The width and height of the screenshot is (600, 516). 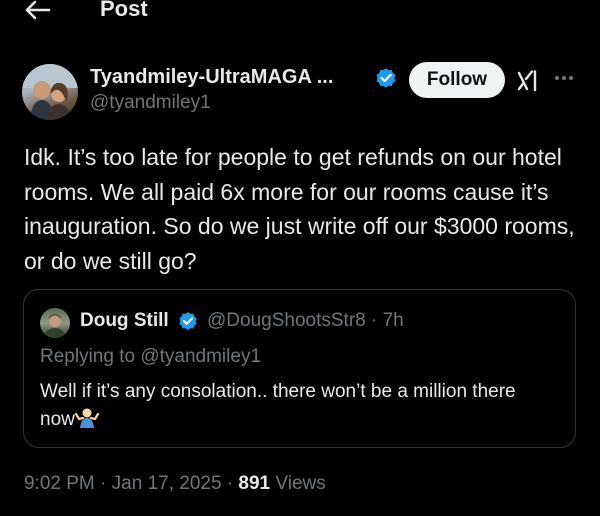 What do you see at coordinates (254, 483) in the screenshot?
I see `views-count: 891` at bounding box center [254, 483].